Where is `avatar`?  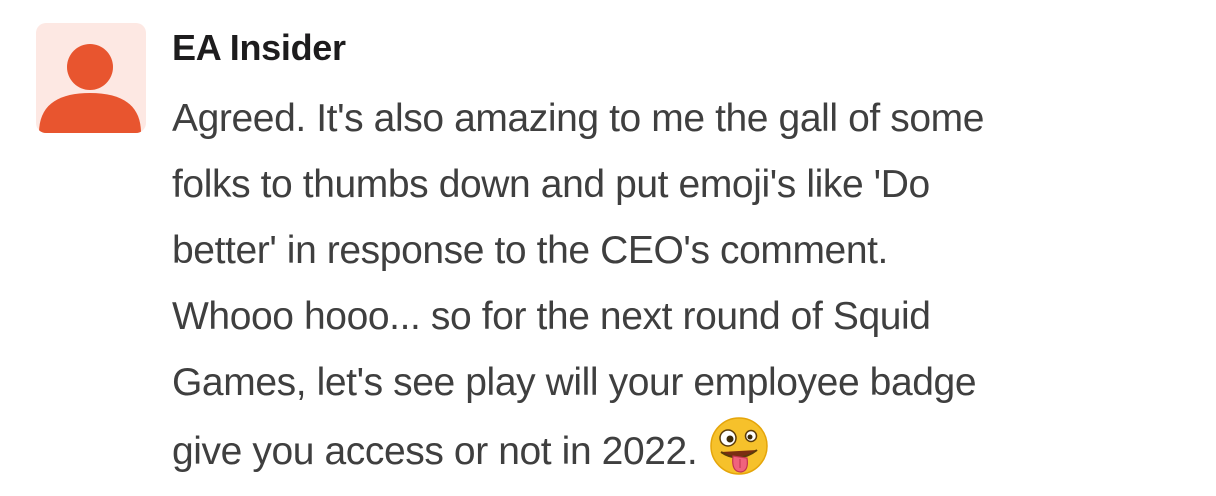
avatar is located at coordinates (91, 78).